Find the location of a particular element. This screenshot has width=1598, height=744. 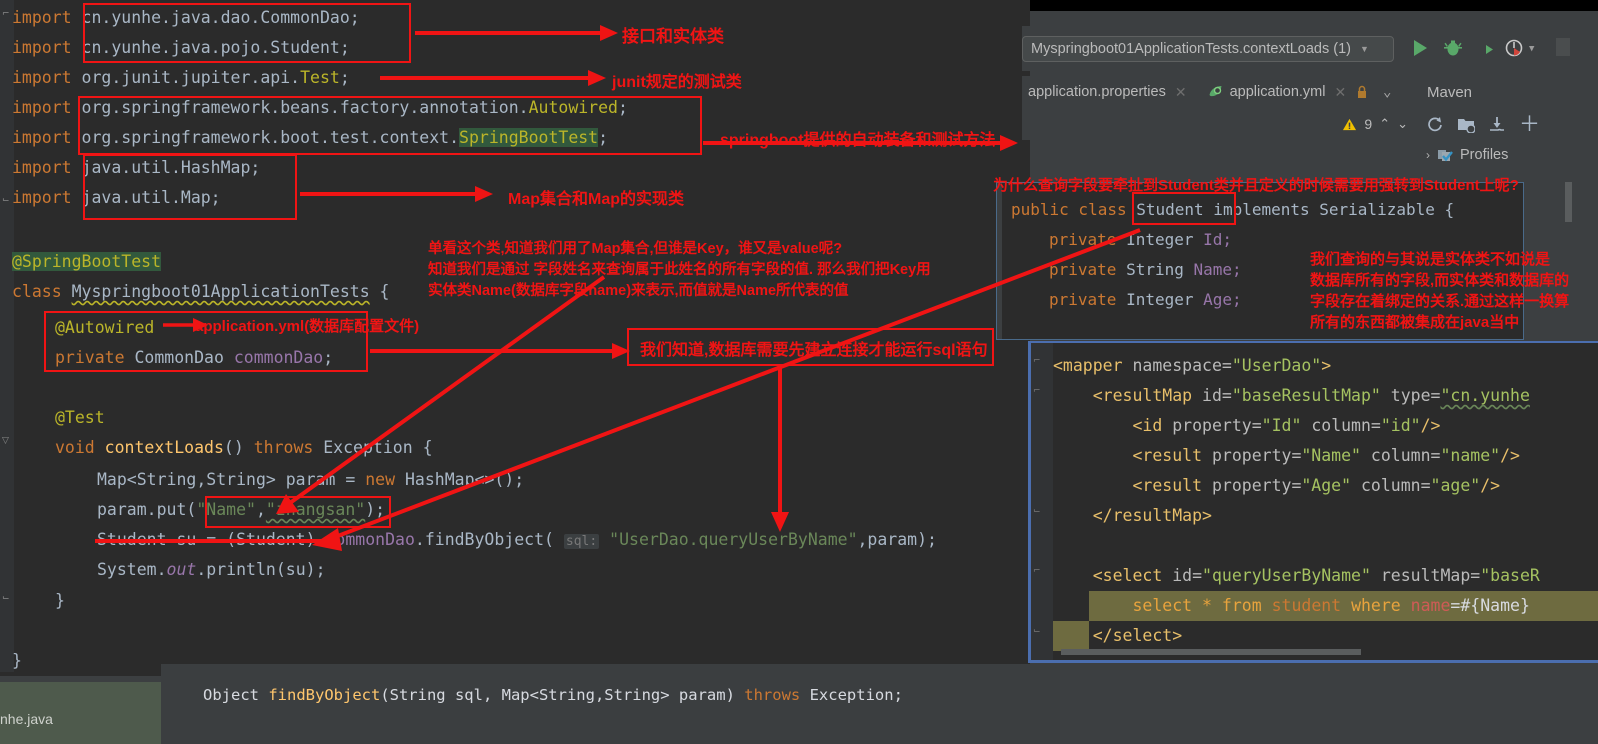

param-put-line: param.put("Name","zhangsan"); is located at coordinates (241, 509).